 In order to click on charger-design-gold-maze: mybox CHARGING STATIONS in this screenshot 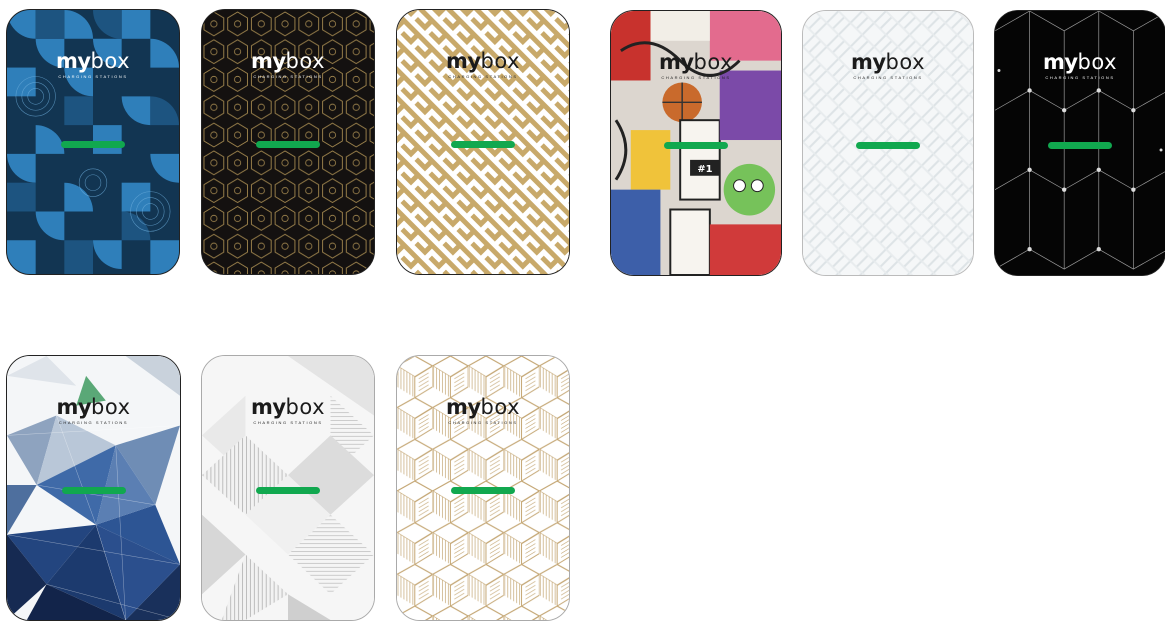, I will do `click(483, 142)`.